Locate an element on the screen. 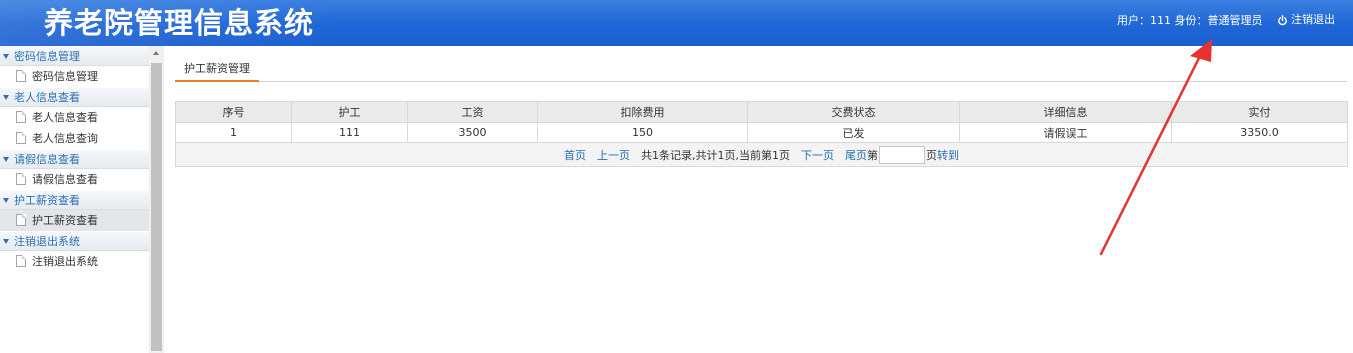 The width and height of the screenshot is (1353, 353). logout-label: 注销退出 is located at coordinates (1313, 19).